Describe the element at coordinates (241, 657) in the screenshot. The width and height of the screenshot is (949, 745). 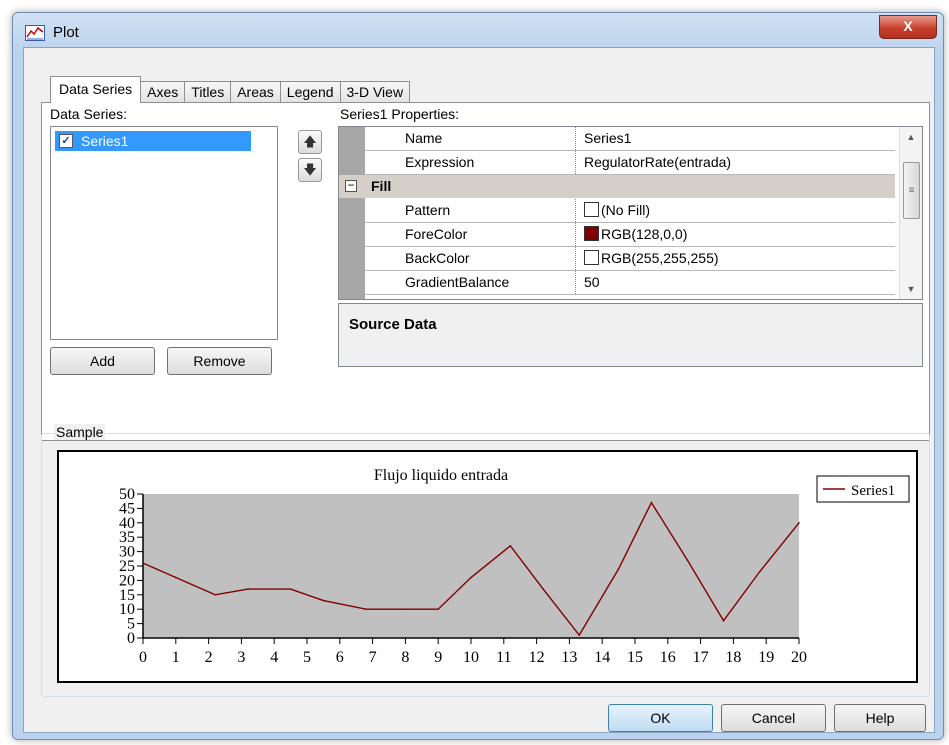
I see `x-tick-label: 3` at that location.